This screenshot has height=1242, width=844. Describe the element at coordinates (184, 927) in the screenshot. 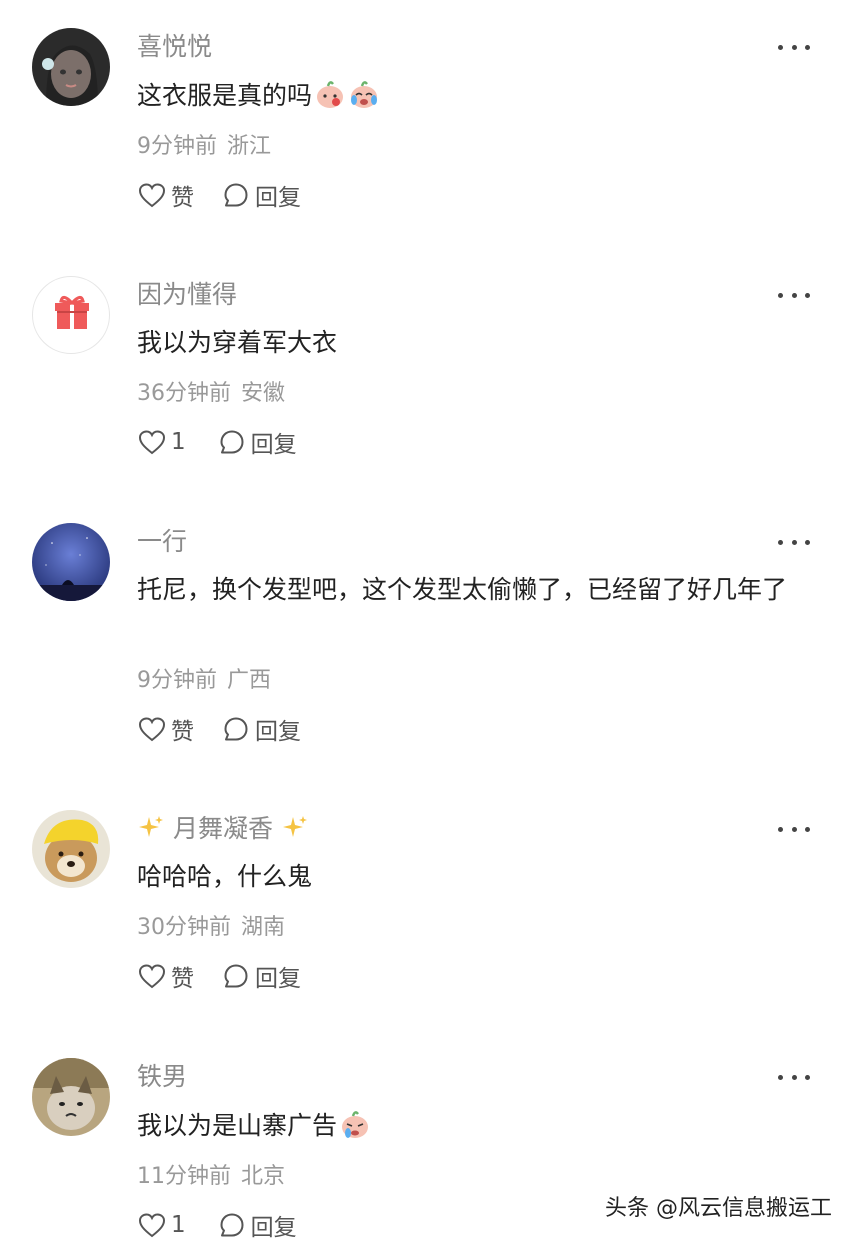

I see `timestamp: 30分钟前` at that location.